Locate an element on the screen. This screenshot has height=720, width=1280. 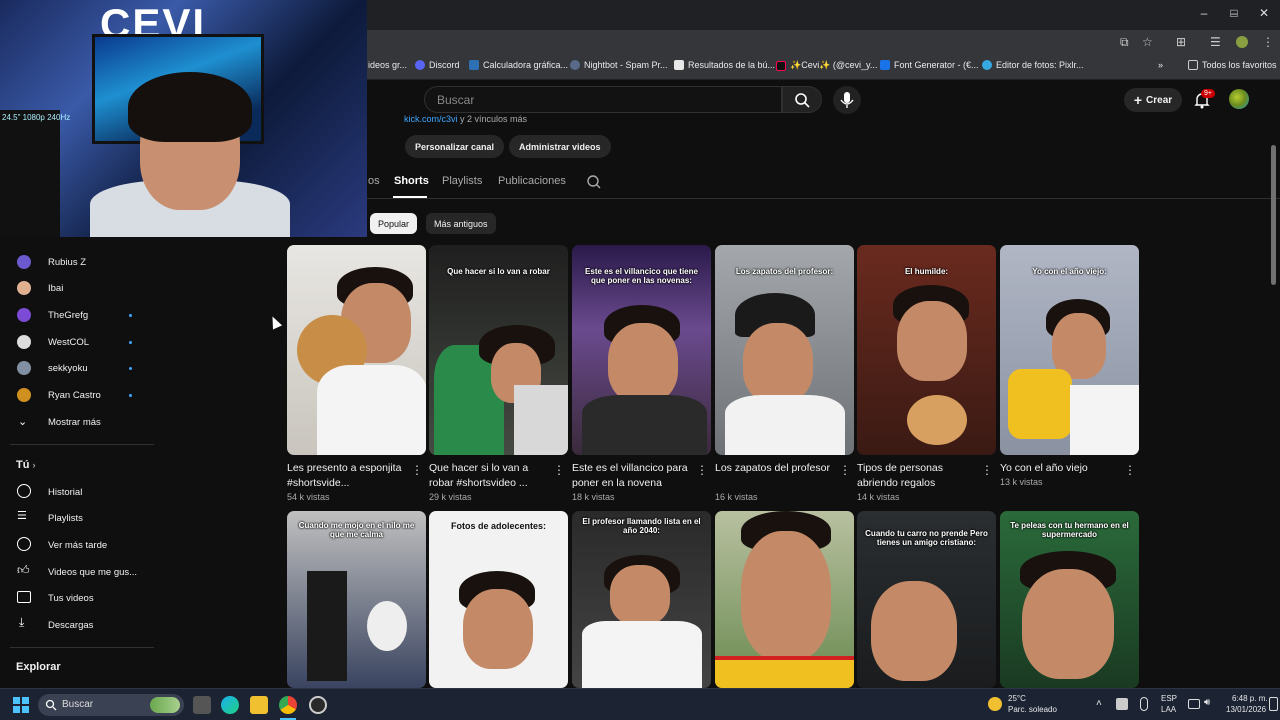
sidebar-sub-item: Ibai is located at coordinates (77, 288).